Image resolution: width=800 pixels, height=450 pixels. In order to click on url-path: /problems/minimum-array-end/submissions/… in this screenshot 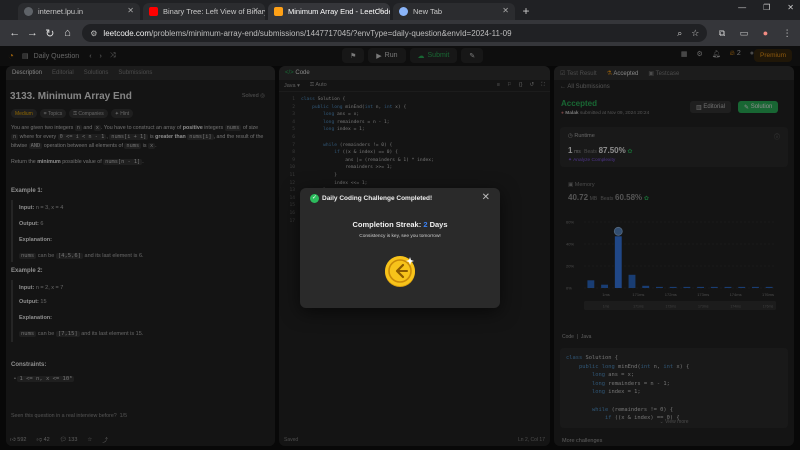, I will do `click(331, 33)`.